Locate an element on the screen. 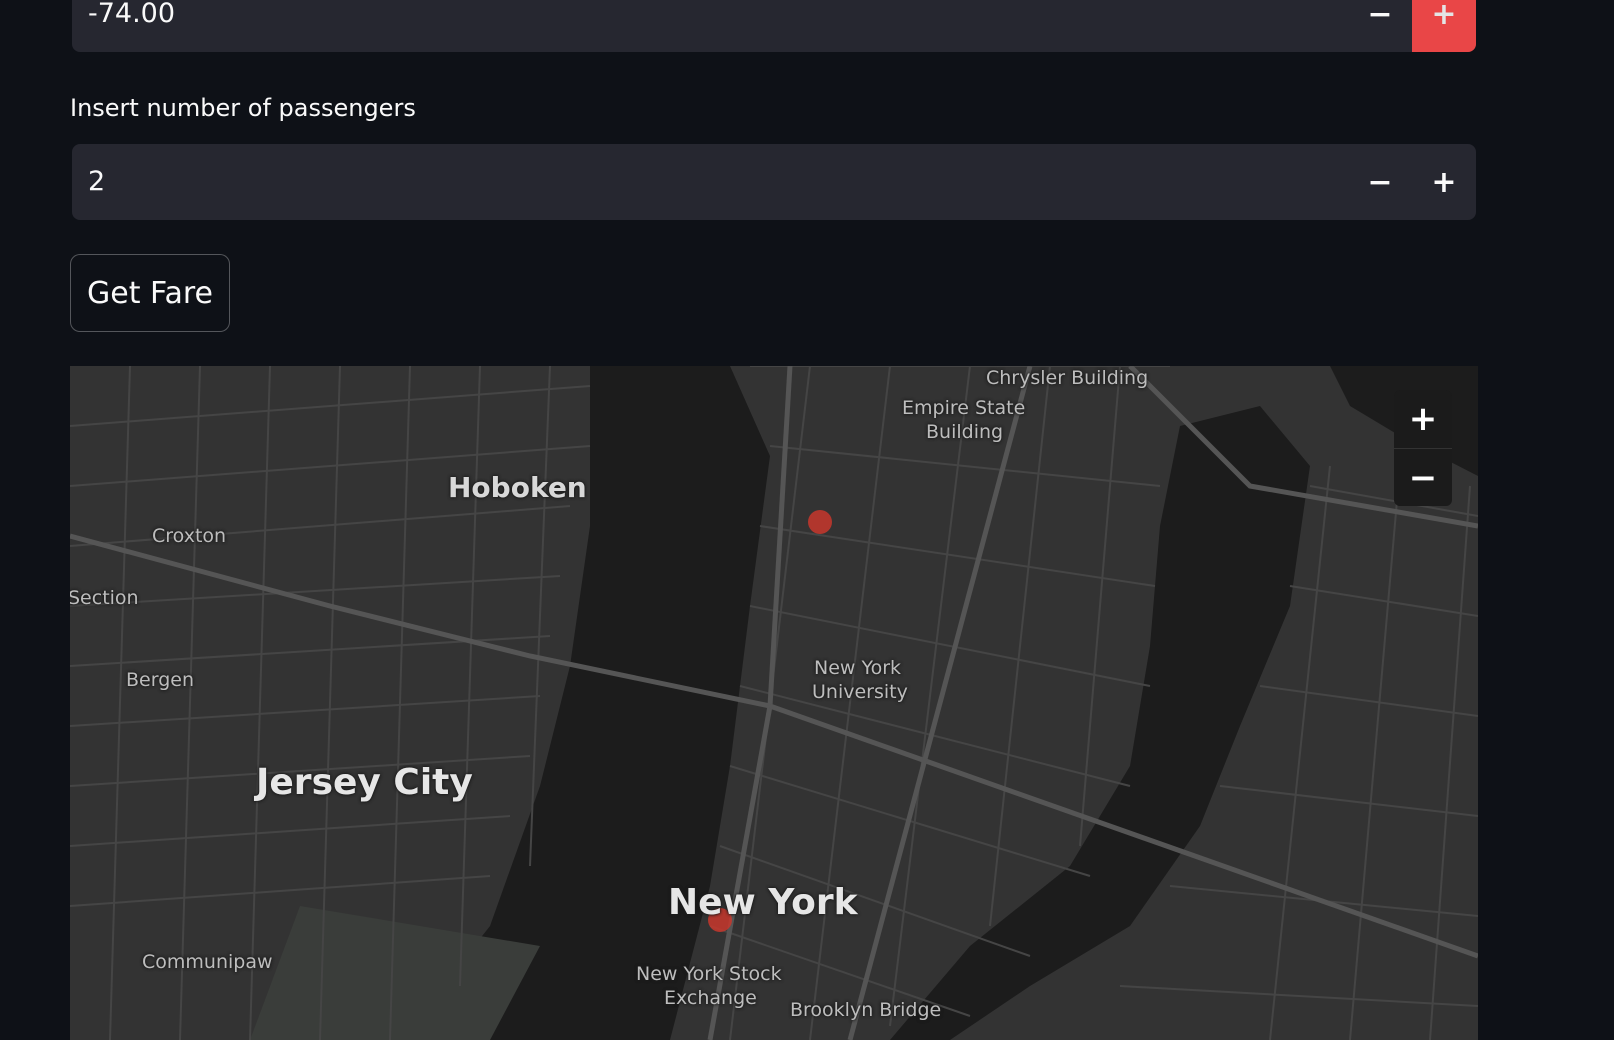 This screenshot has width=1614, height=1040. passengers-value: 2 is located at coordinates (96, 182).